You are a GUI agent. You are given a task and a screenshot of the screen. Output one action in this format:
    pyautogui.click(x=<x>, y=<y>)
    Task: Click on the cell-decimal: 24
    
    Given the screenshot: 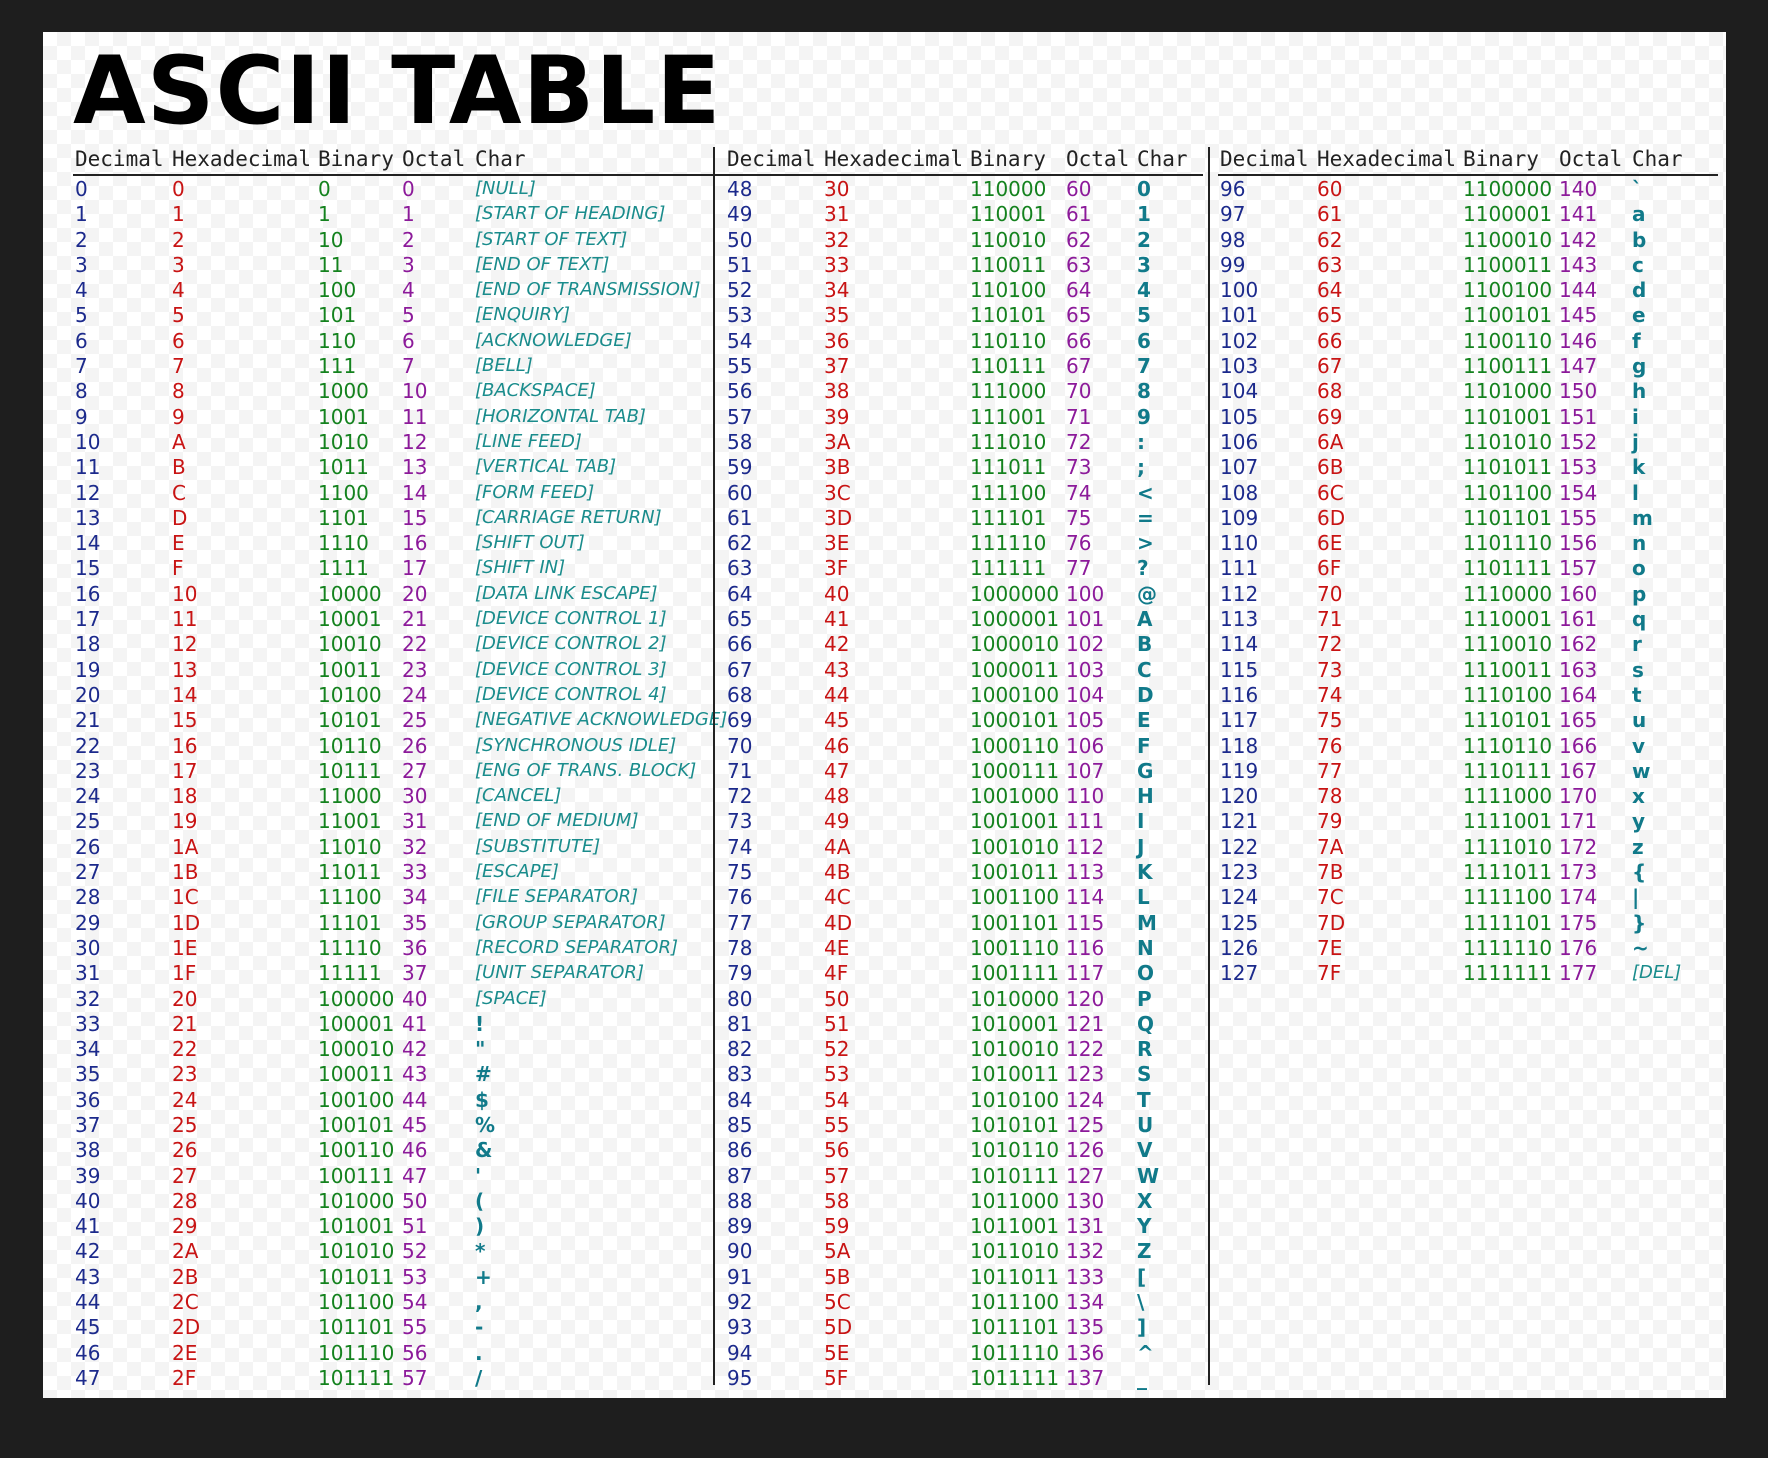 What is the action you would take?
    pyautogui.click(x=88, y=796)
    